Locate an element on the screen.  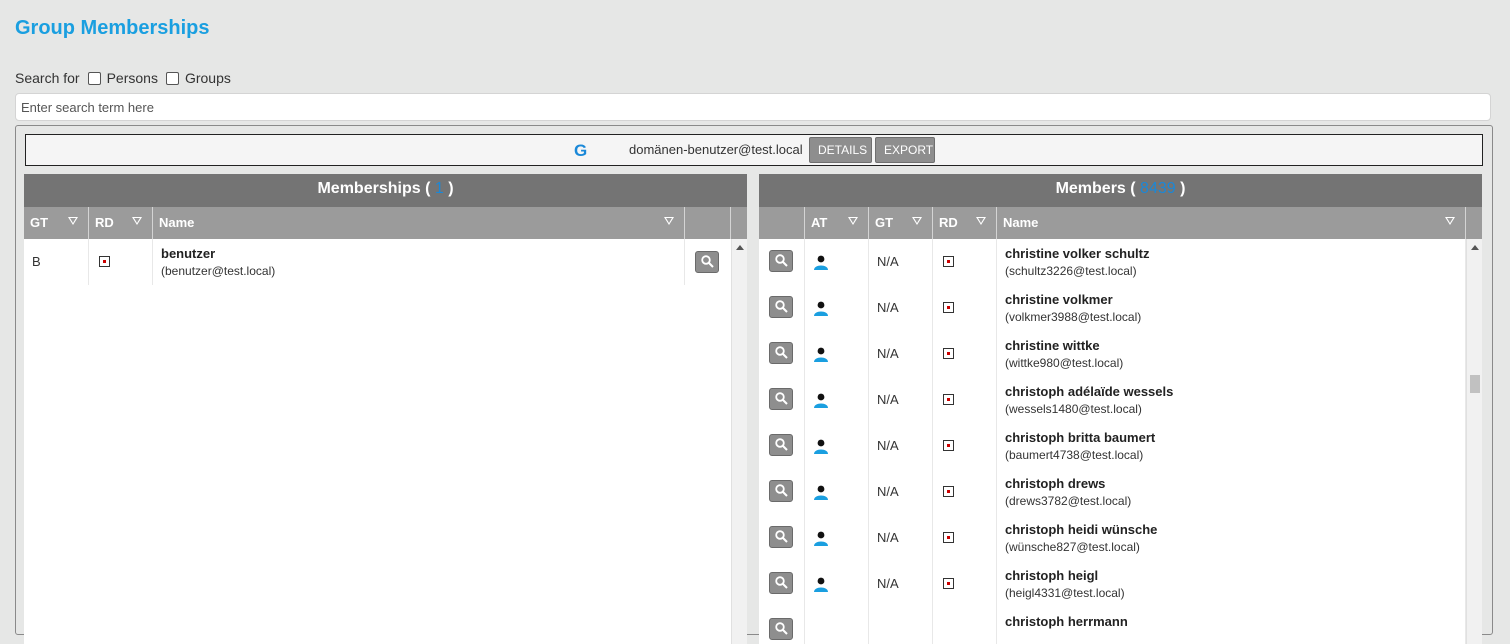
search-for-label: Search for is located at coordinates (47, 78).